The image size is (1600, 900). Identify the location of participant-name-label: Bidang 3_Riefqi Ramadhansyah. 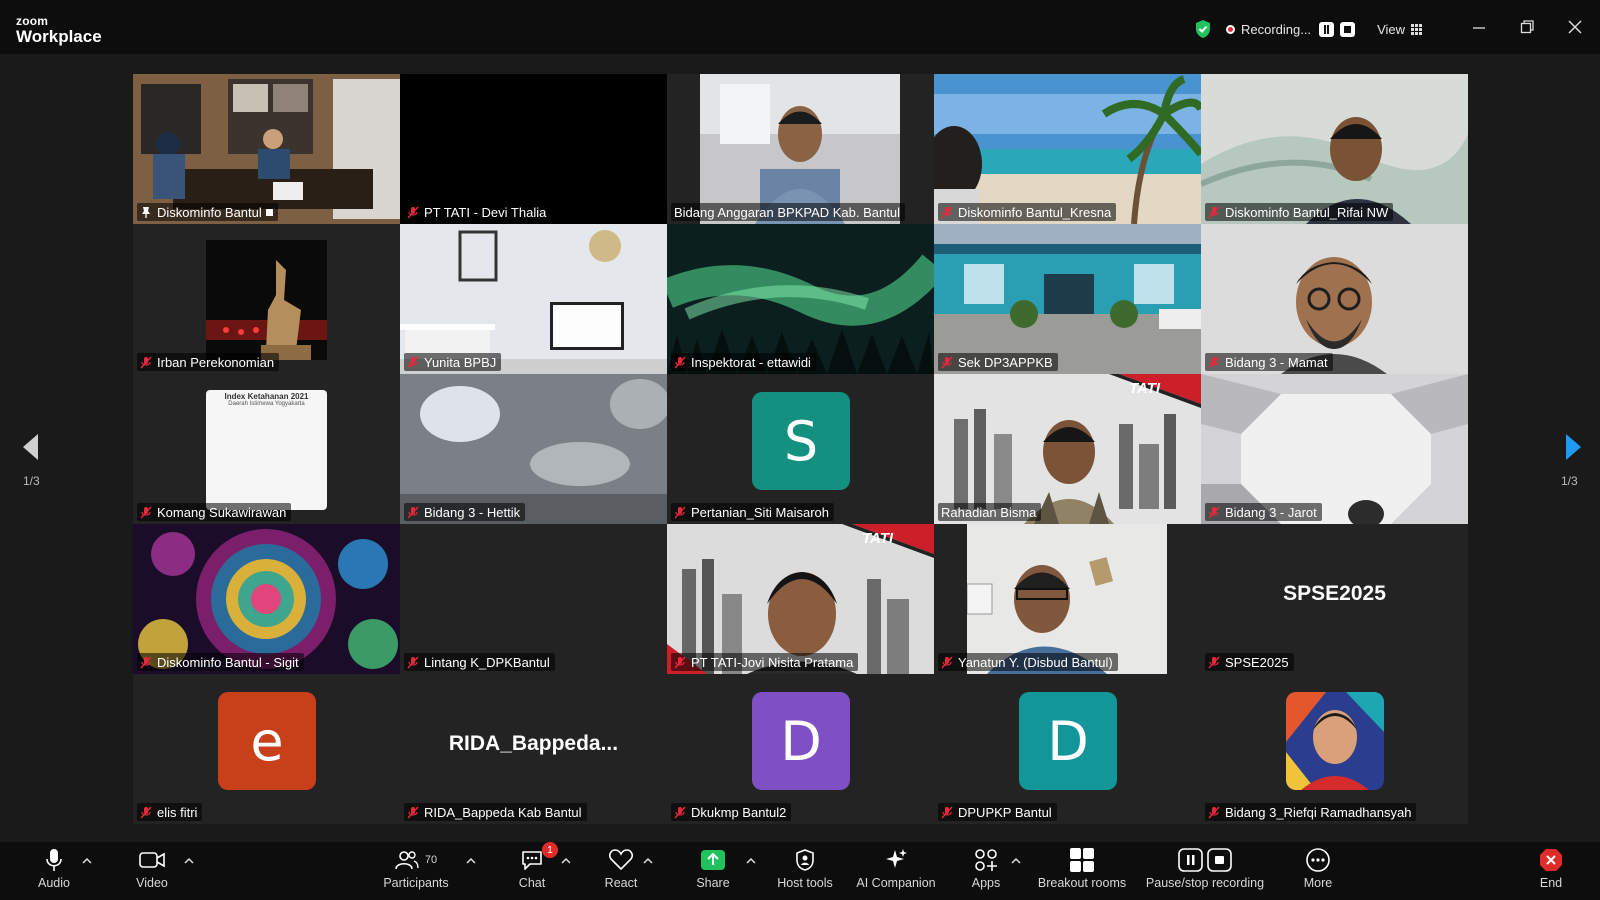
(1311, 812).